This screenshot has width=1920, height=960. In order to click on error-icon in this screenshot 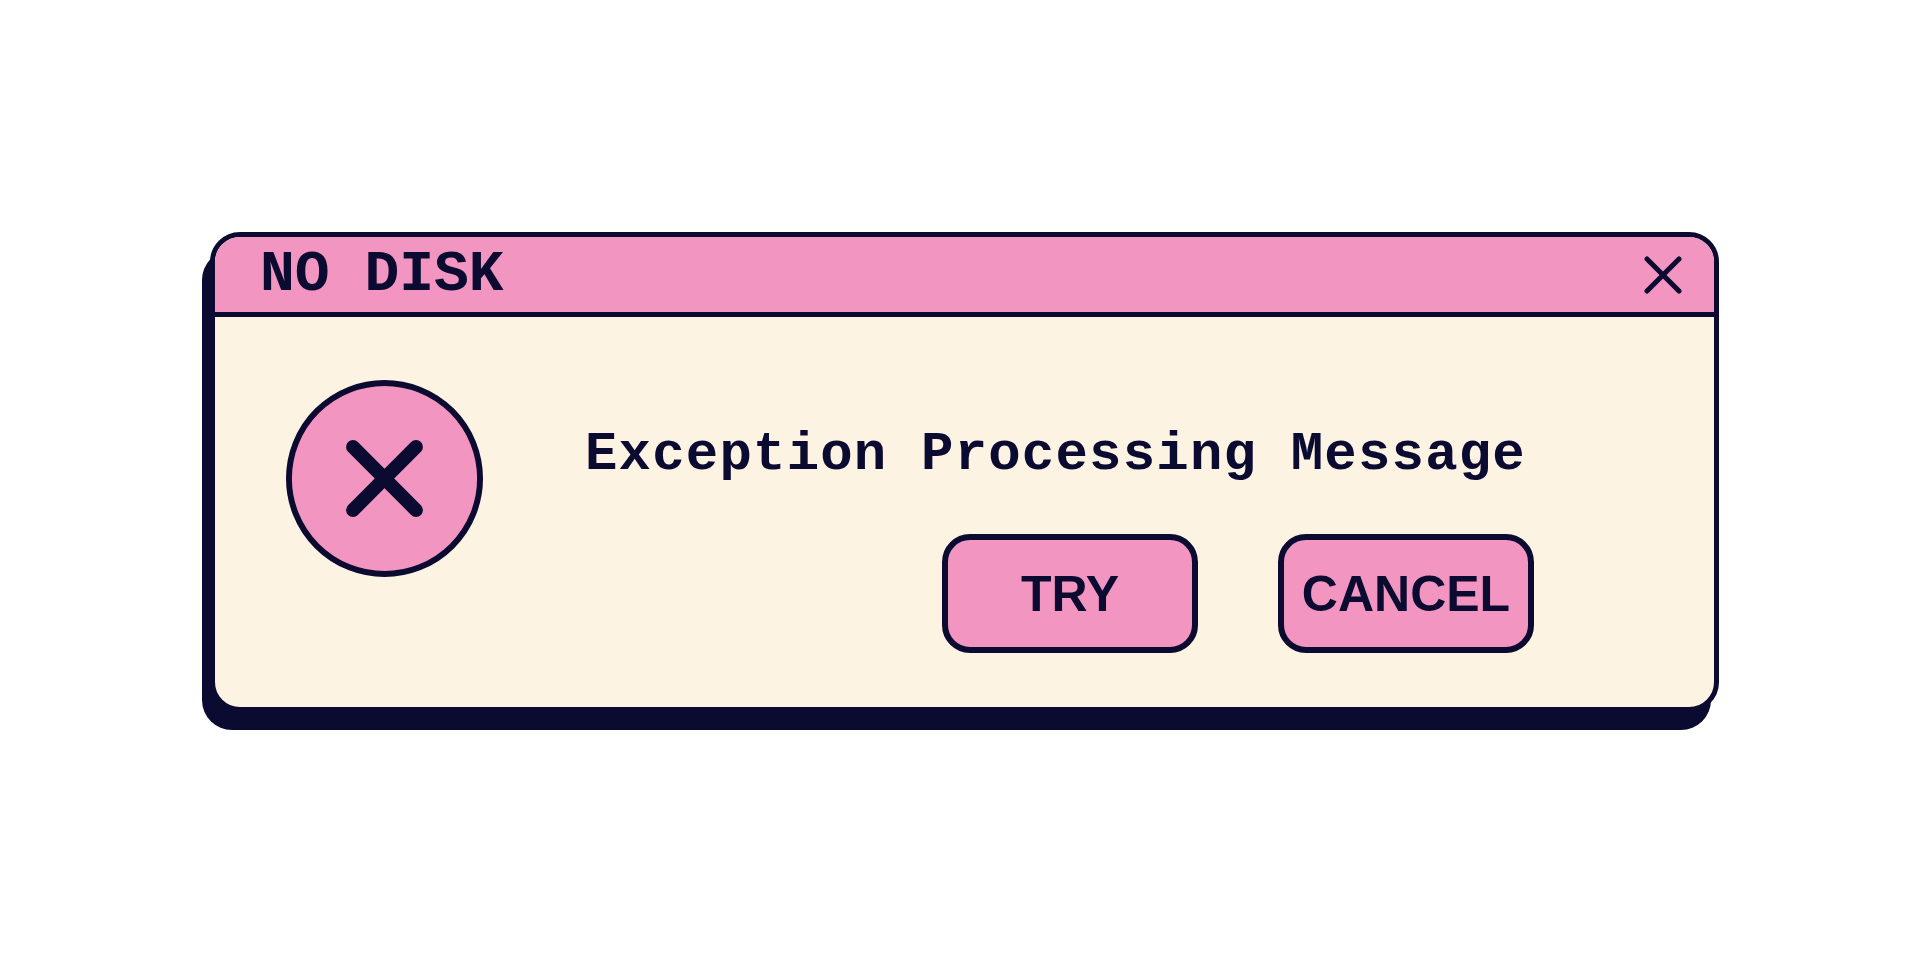, I will do `click(384, 478)`.